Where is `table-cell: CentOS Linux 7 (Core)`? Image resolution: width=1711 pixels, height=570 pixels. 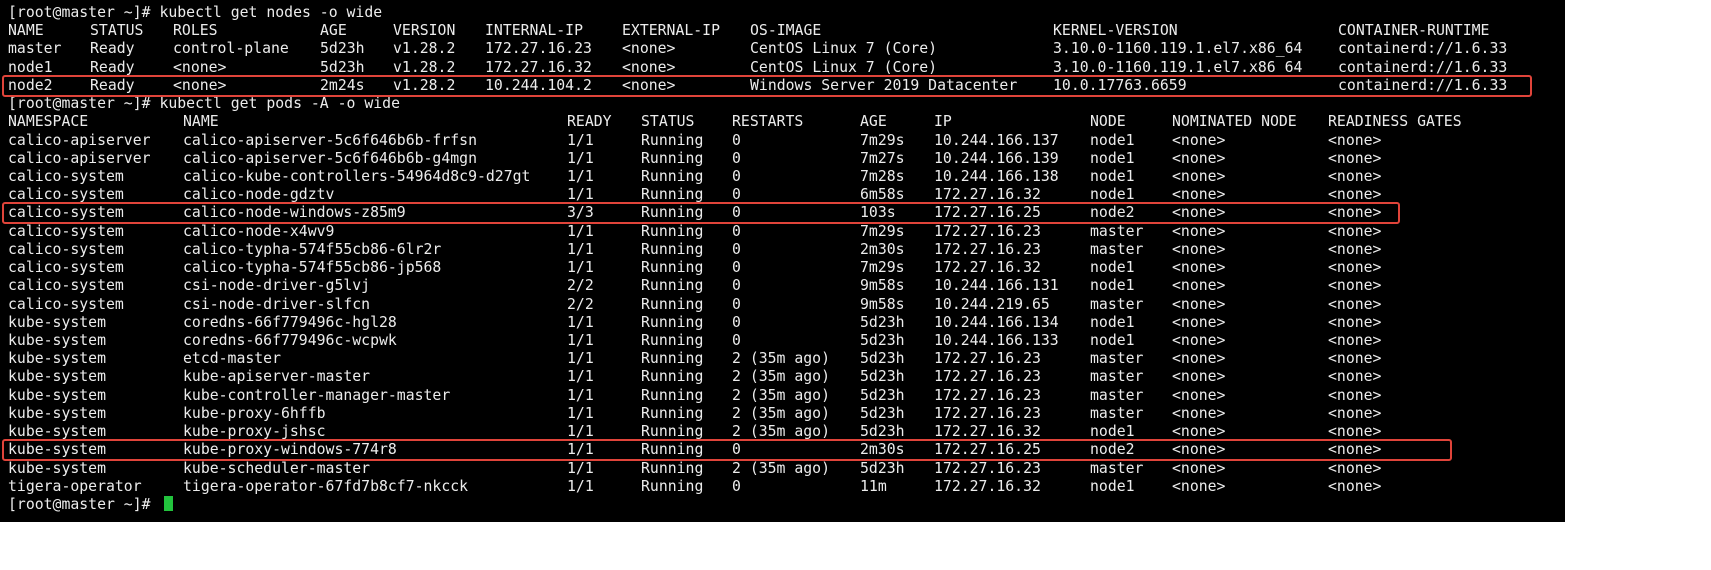 table-cell: CentOS Linux 7 (Core) is located at coordinates (844, 67).